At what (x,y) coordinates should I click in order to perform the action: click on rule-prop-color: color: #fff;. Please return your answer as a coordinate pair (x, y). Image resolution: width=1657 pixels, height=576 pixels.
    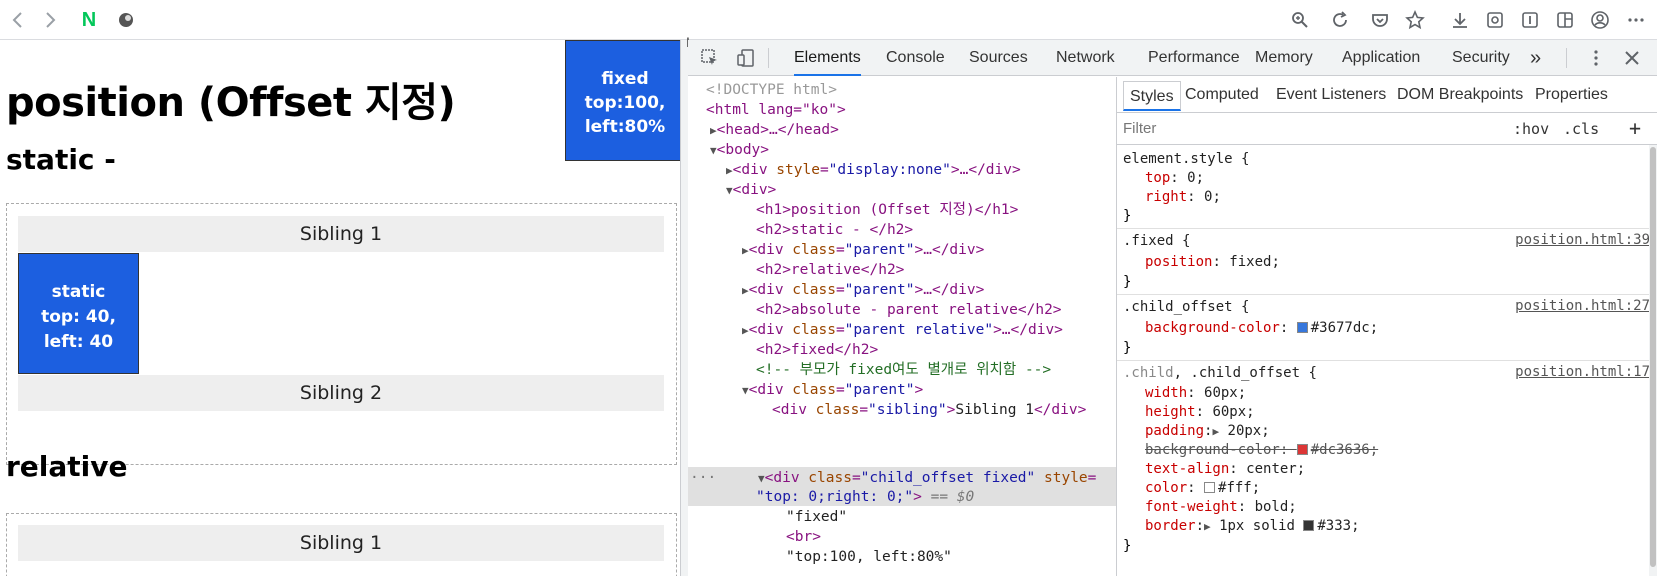
    Looking at the image, I should click on (1202, 488).